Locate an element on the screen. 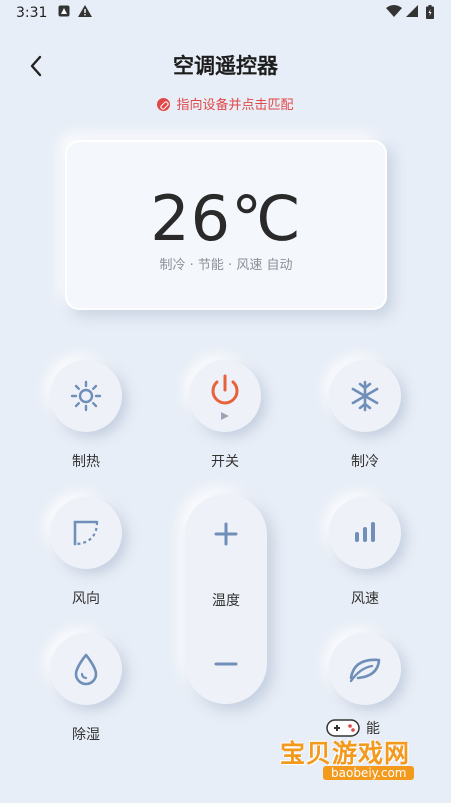  header: 空调遥控器 is located at coordinates (225, 64).